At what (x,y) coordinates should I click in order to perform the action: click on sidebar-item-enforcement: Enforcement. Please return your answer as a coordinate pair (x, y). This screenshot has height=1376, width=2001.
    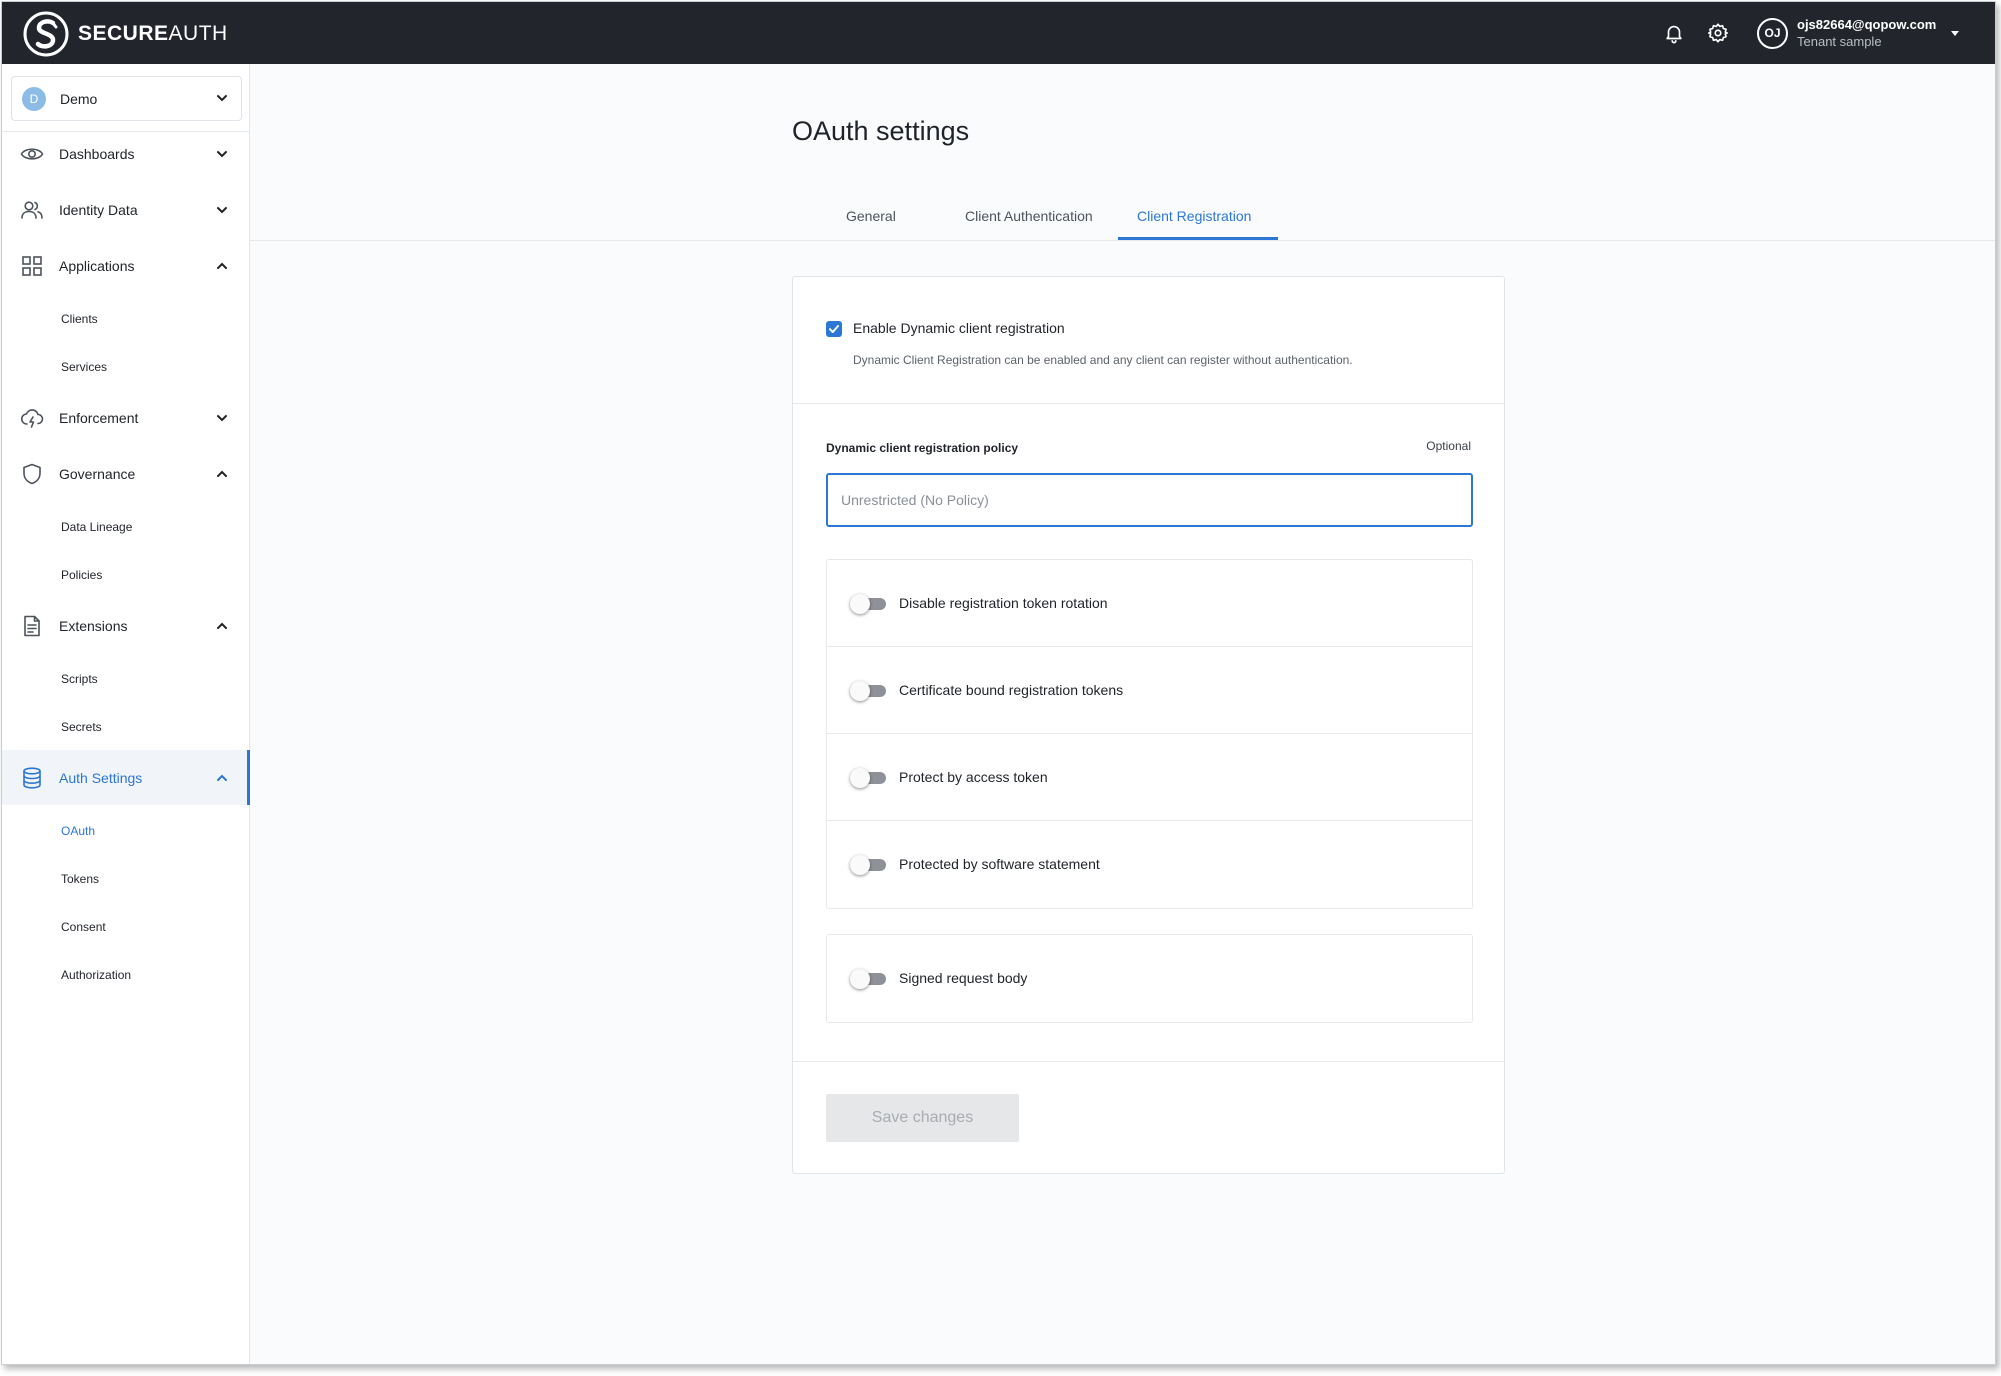
    Looking at the image, I should click on (125, 417).